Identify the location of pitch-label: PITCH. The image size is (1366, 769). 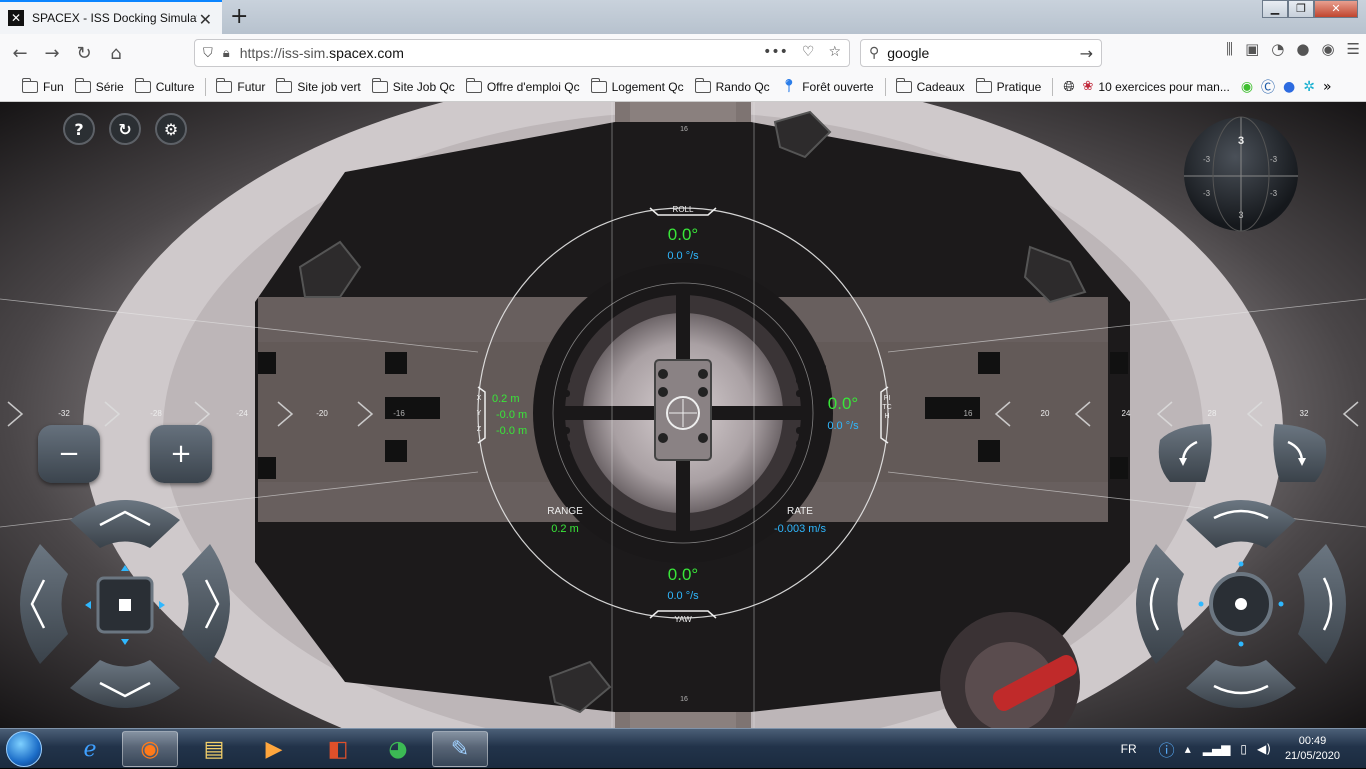
(887, 407).